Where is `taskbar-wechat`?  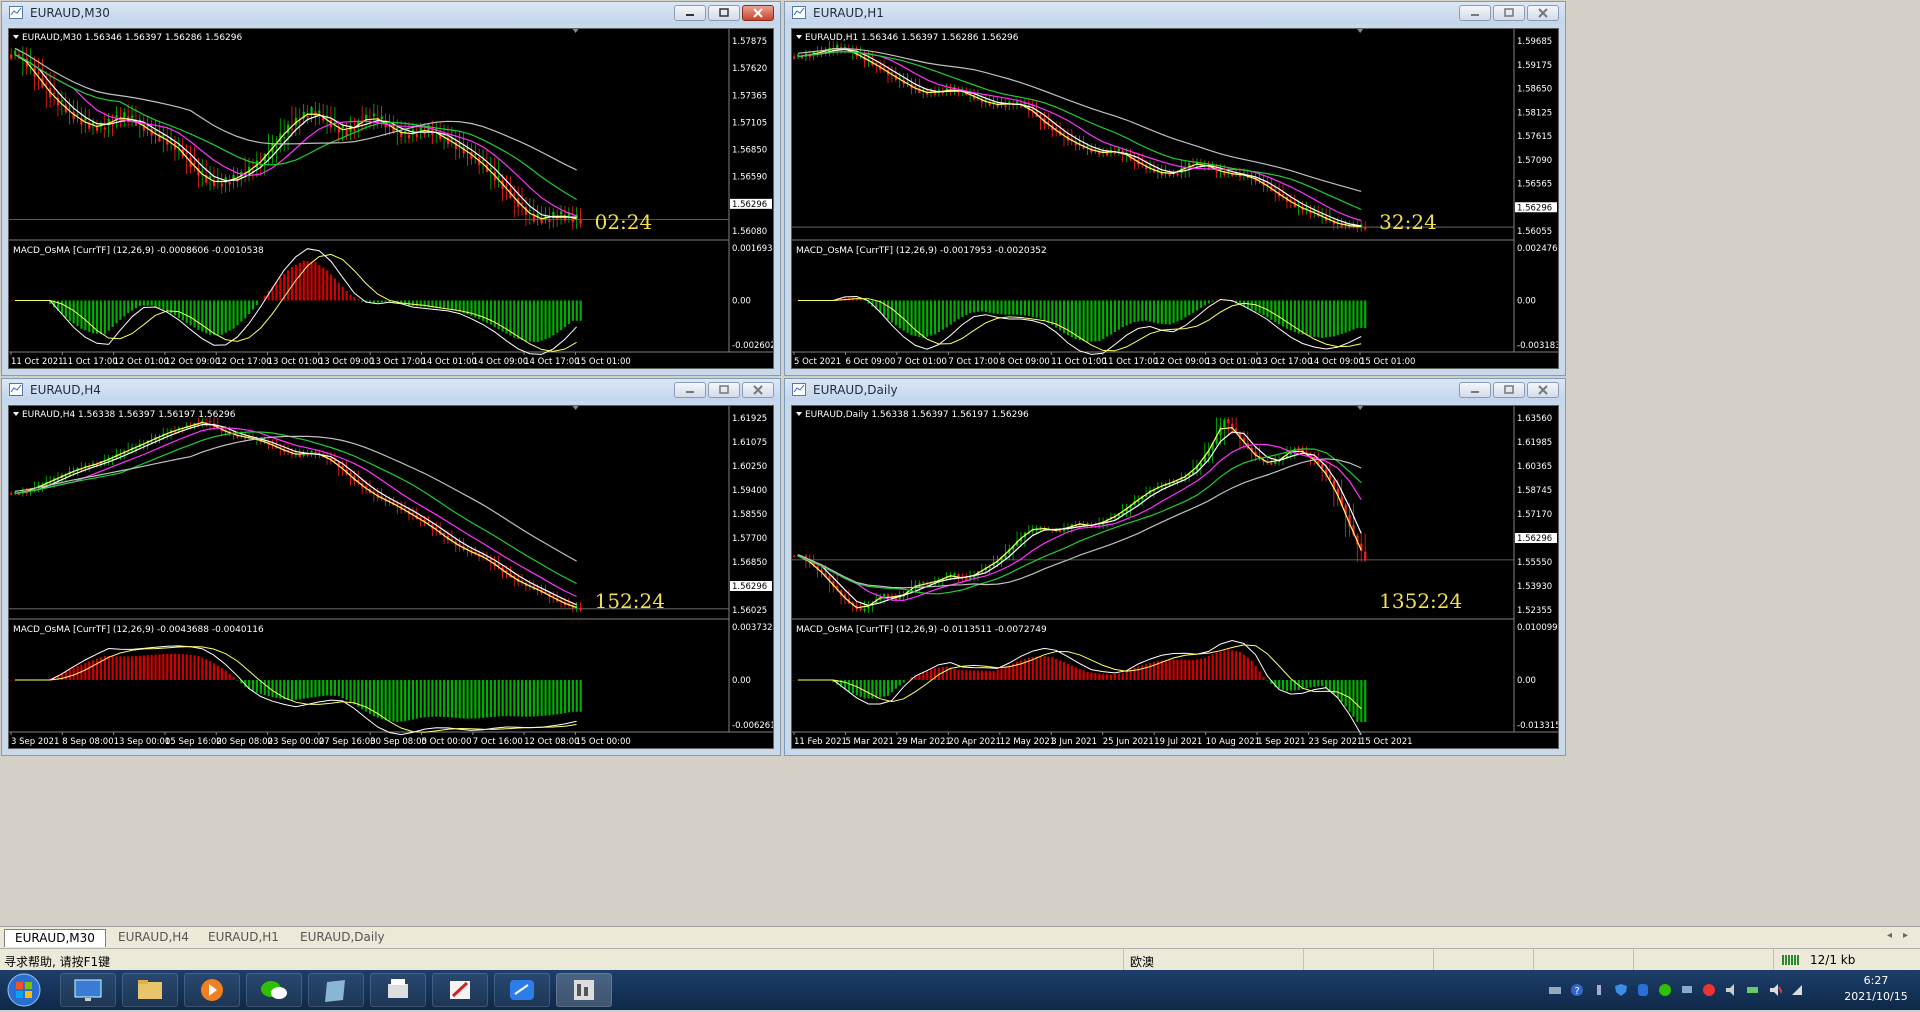
taskbar-wechat is located at coordinates (274, 990).